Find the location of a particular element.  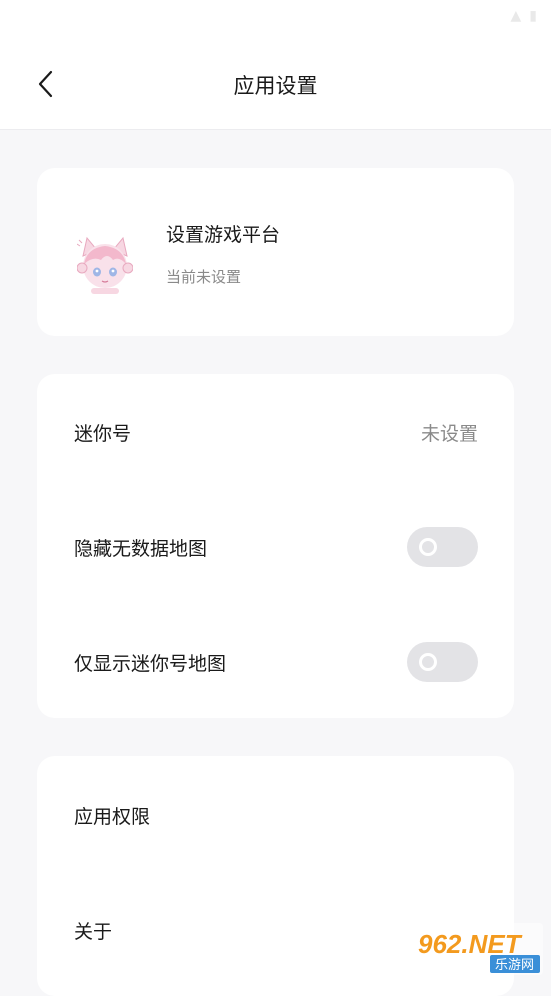

anime-avatar-icon is located at coordinates (105, 262).